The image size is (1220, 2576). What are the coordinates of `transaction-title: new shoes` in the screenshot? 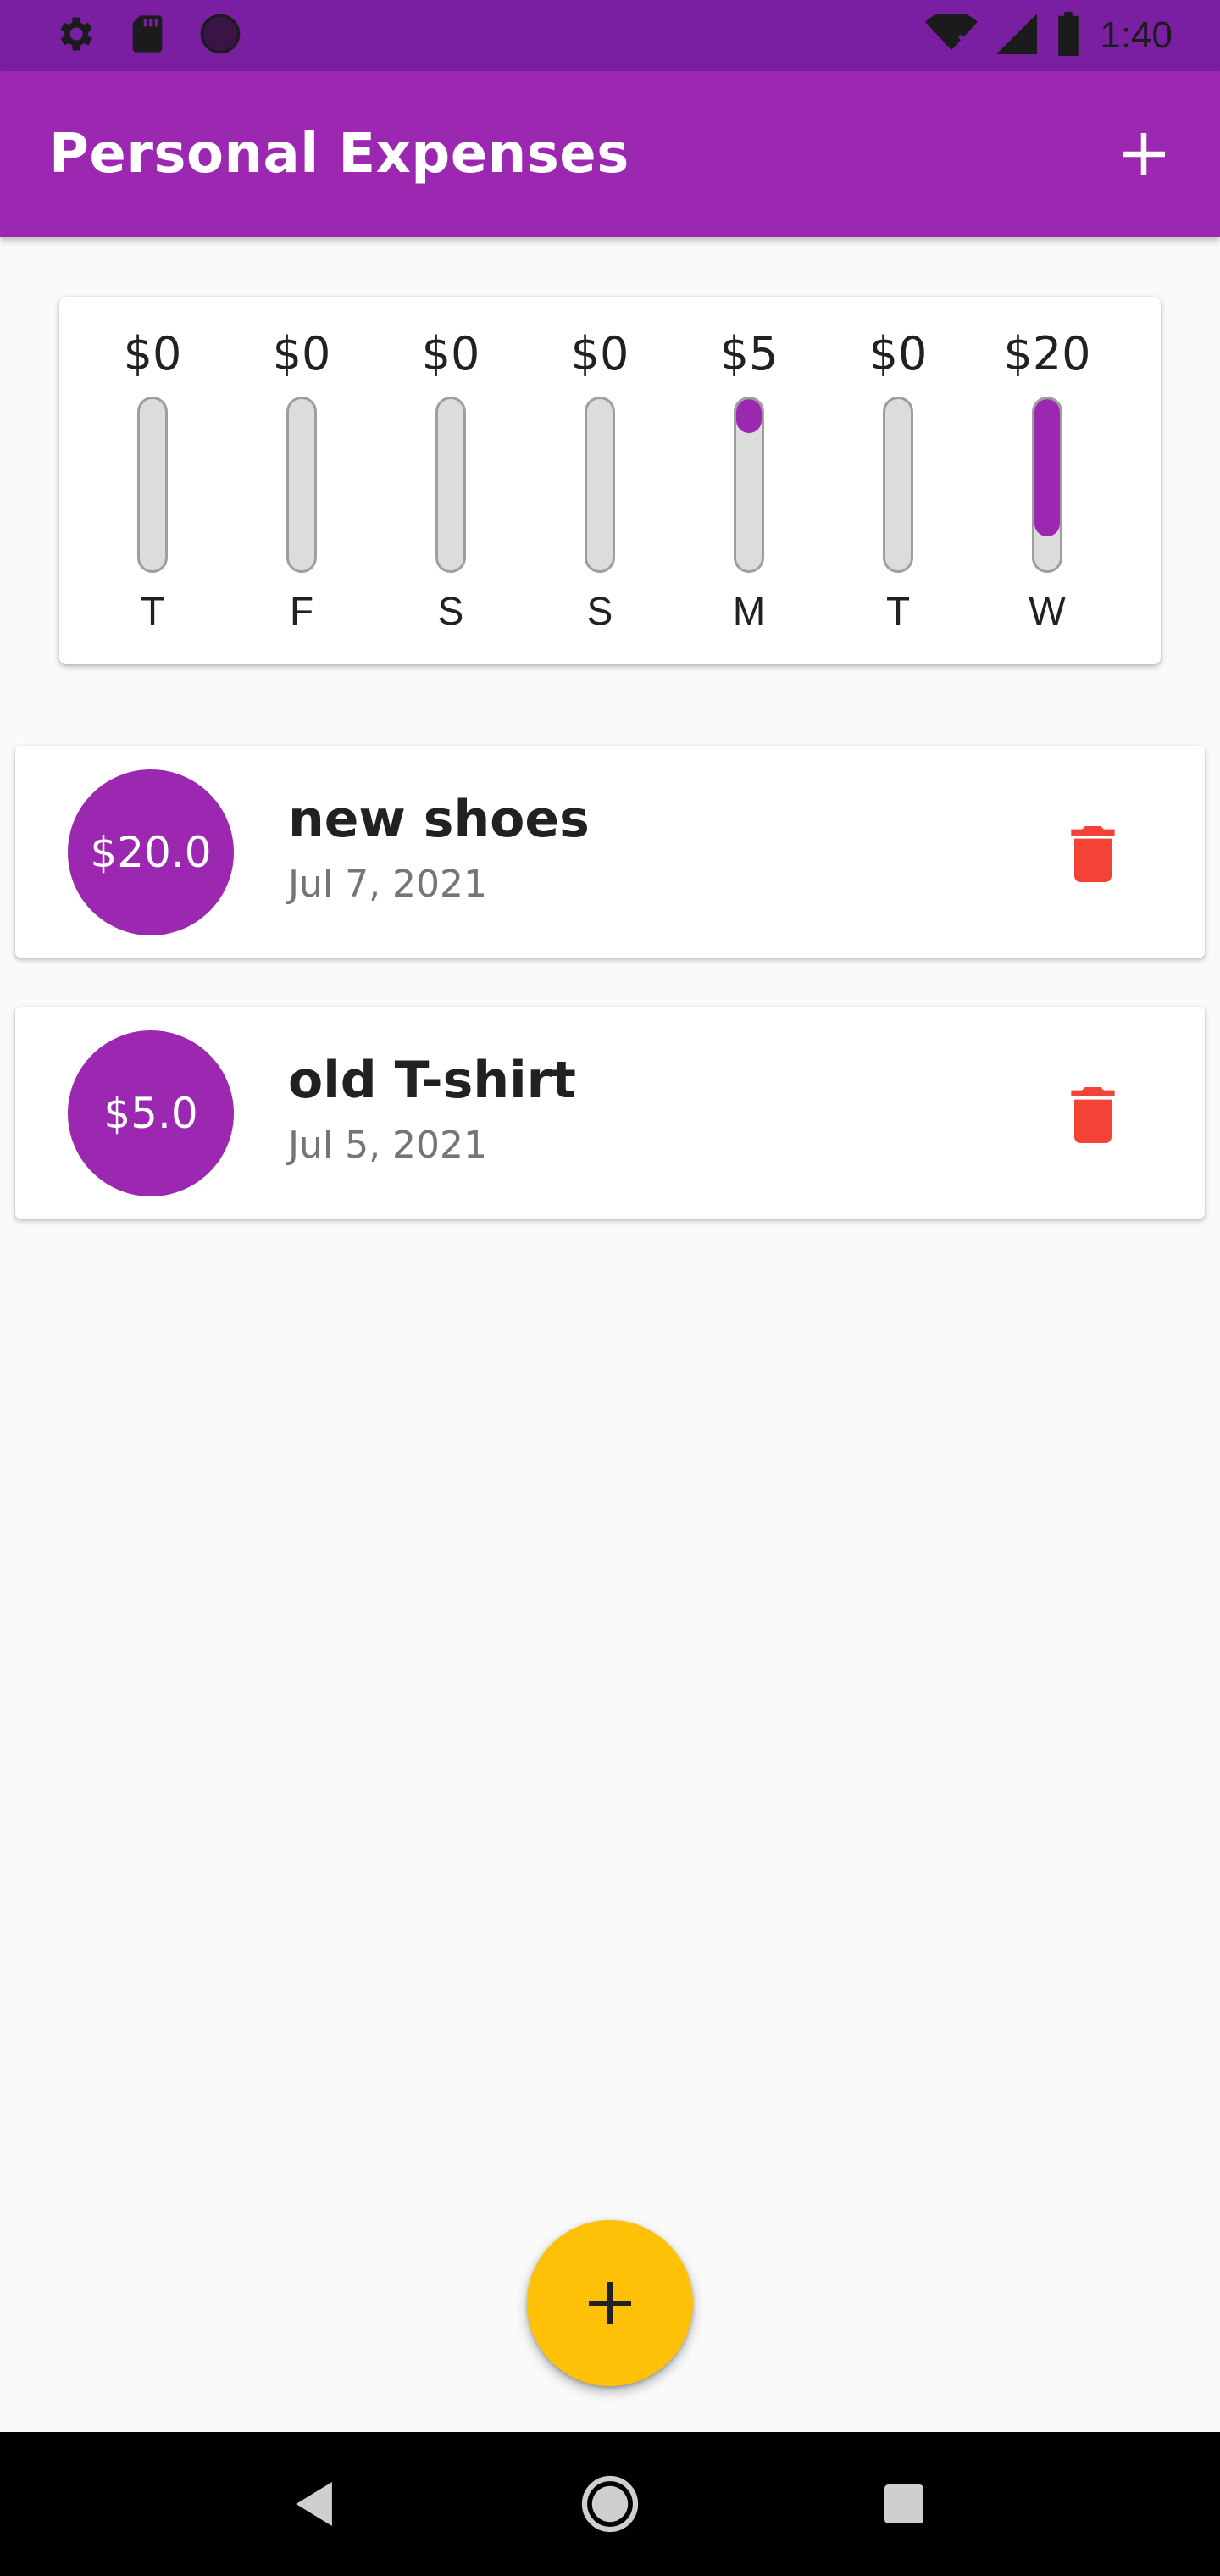 It's located at (439, 819).